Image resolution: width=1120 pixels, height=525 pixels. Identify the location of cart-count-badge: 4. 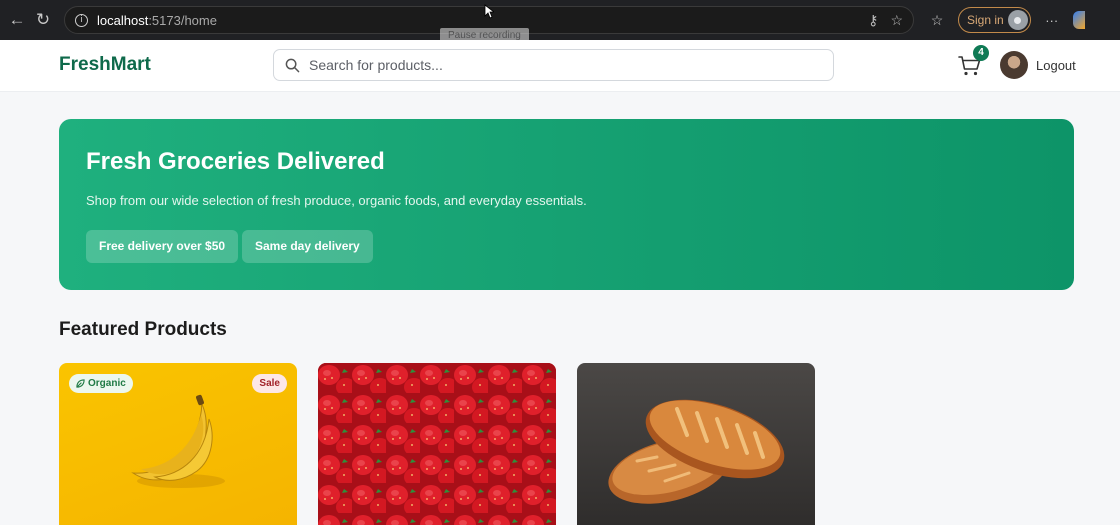
(981, 53).